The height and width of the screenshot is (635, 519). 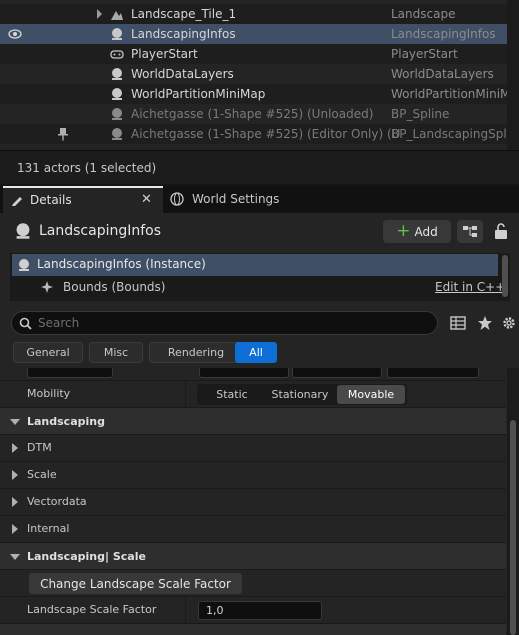 I want to click on filter-all: All, so click(x=256, y=352).